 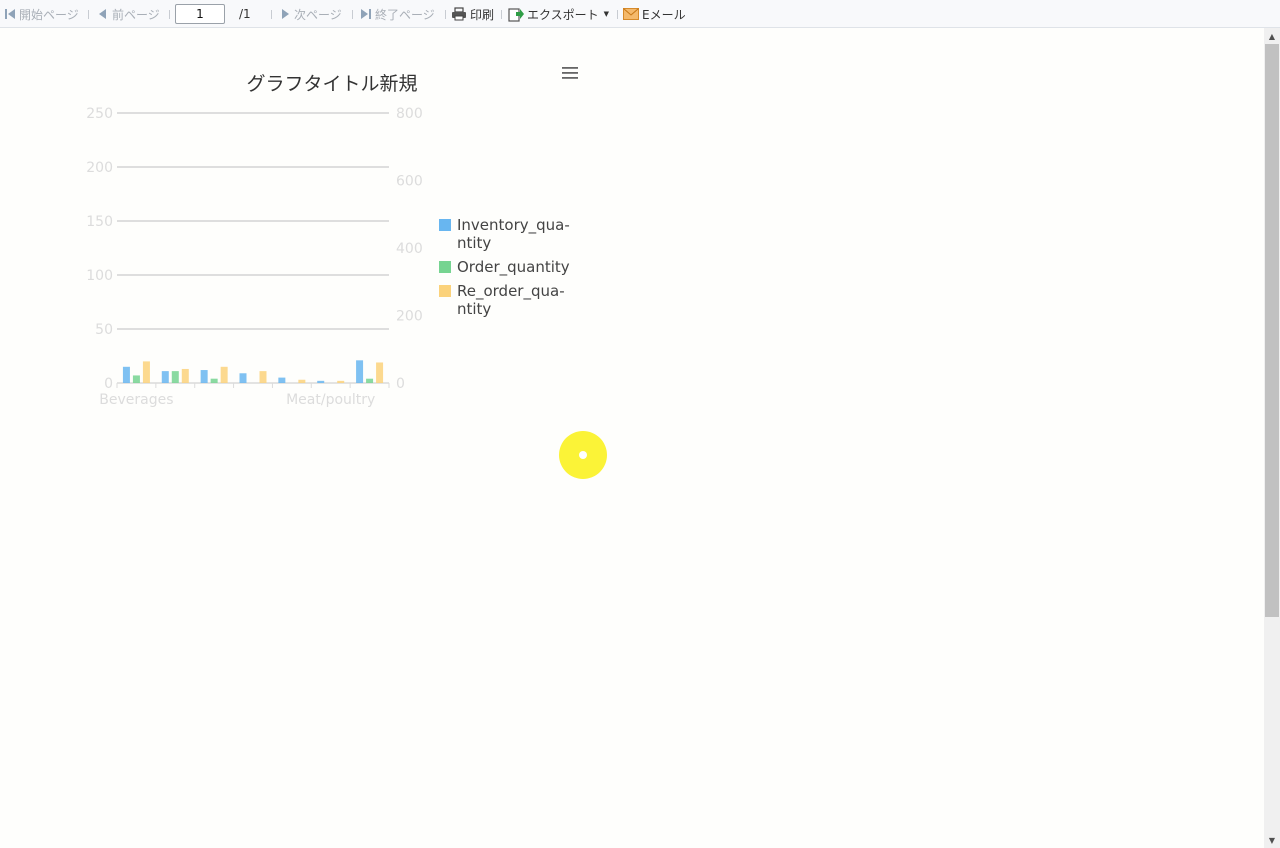 I want to click on next-page-icon, so click(x=285, y=14).